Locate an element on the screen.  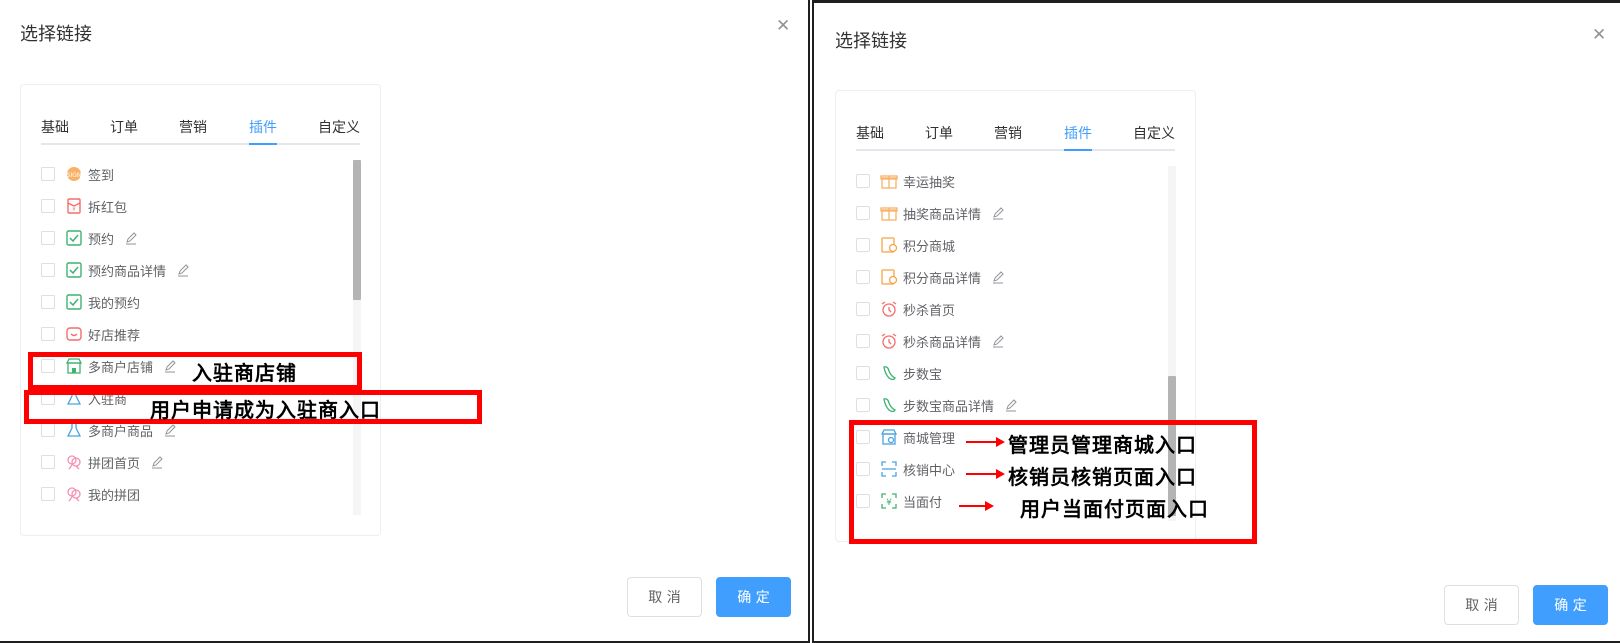
list-item: ¥ 当面付 is located at coordinates (899, 501).